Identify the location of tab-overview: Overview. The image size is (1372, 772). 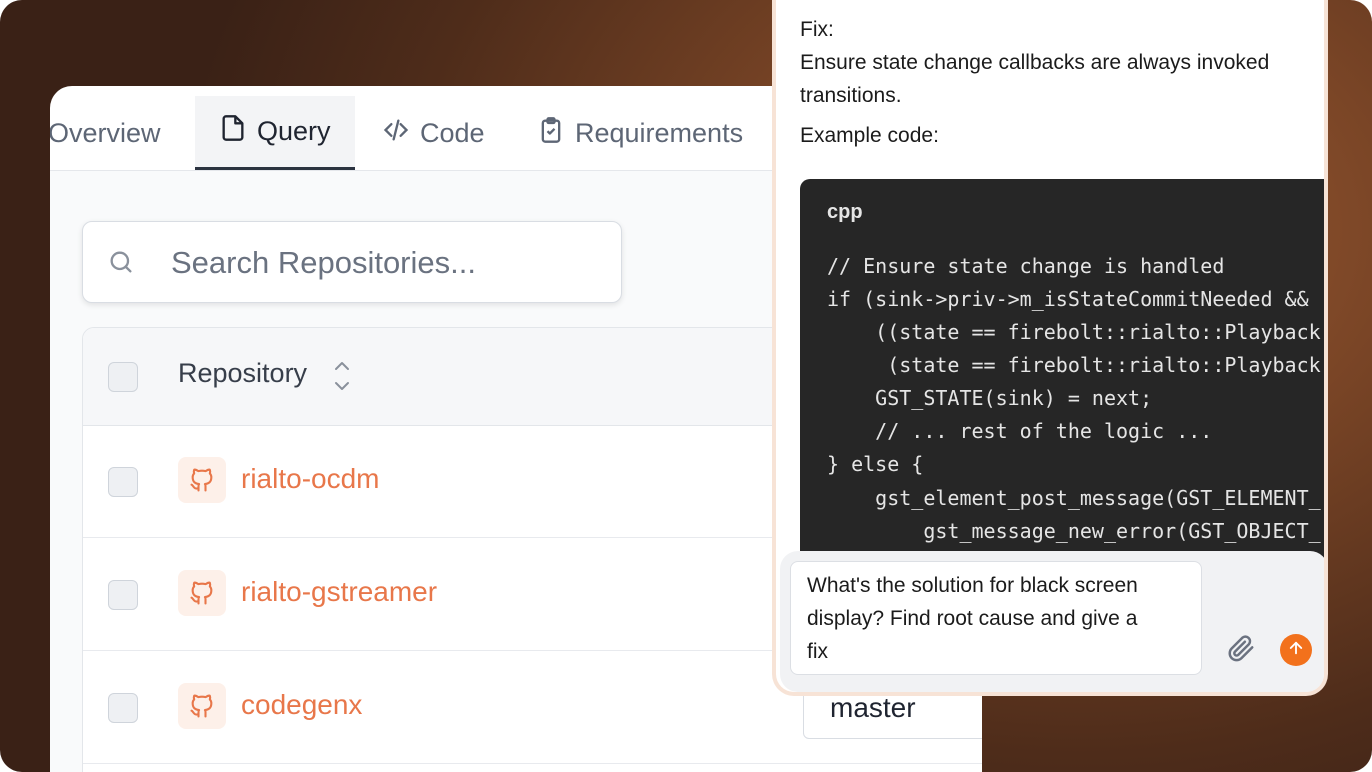
(105, 133).